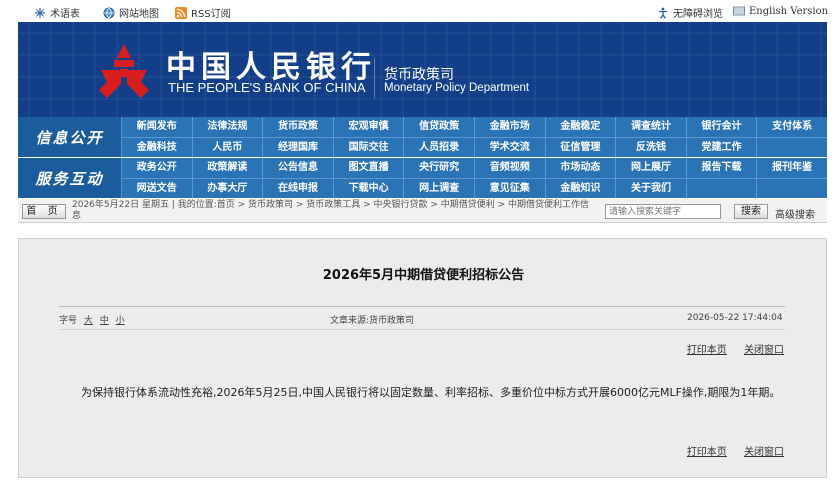 The width and height of the screenshot is (837, 500). What do you see at coordinates (368, 188) in the screenshot?
I see `nav-item: 下载中心` at bounding box center [368, 188].